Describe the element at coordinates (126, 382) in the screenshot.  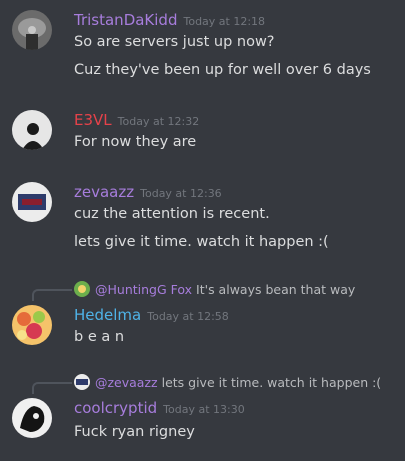
I see `reply-username: @zevaazz` at that location.